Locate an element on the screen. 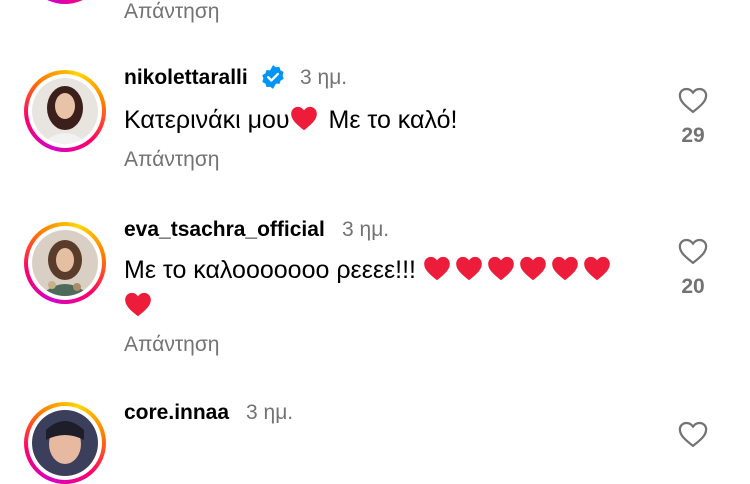  avatar-partial-top is located at coordinates (65, 2).